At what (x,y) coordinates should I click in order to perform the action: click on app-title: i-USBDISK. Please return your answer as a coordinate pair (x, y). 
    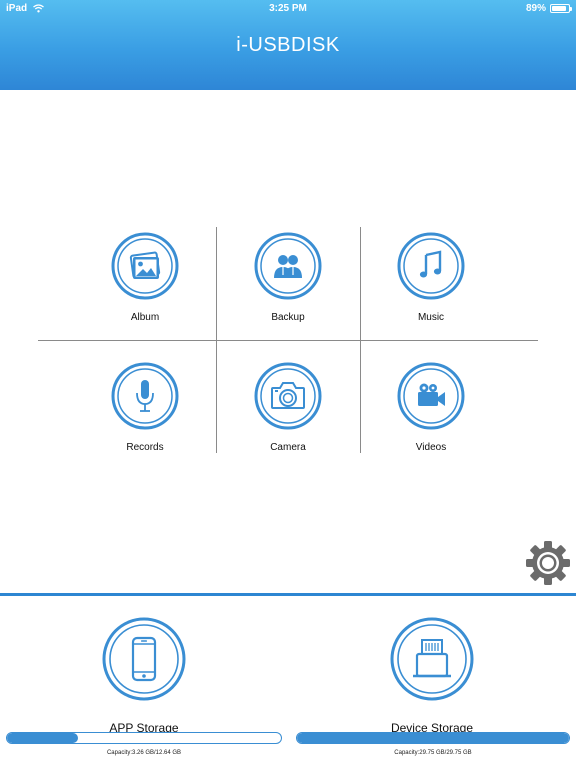
    Looking at the image, I should click on (288, 45).